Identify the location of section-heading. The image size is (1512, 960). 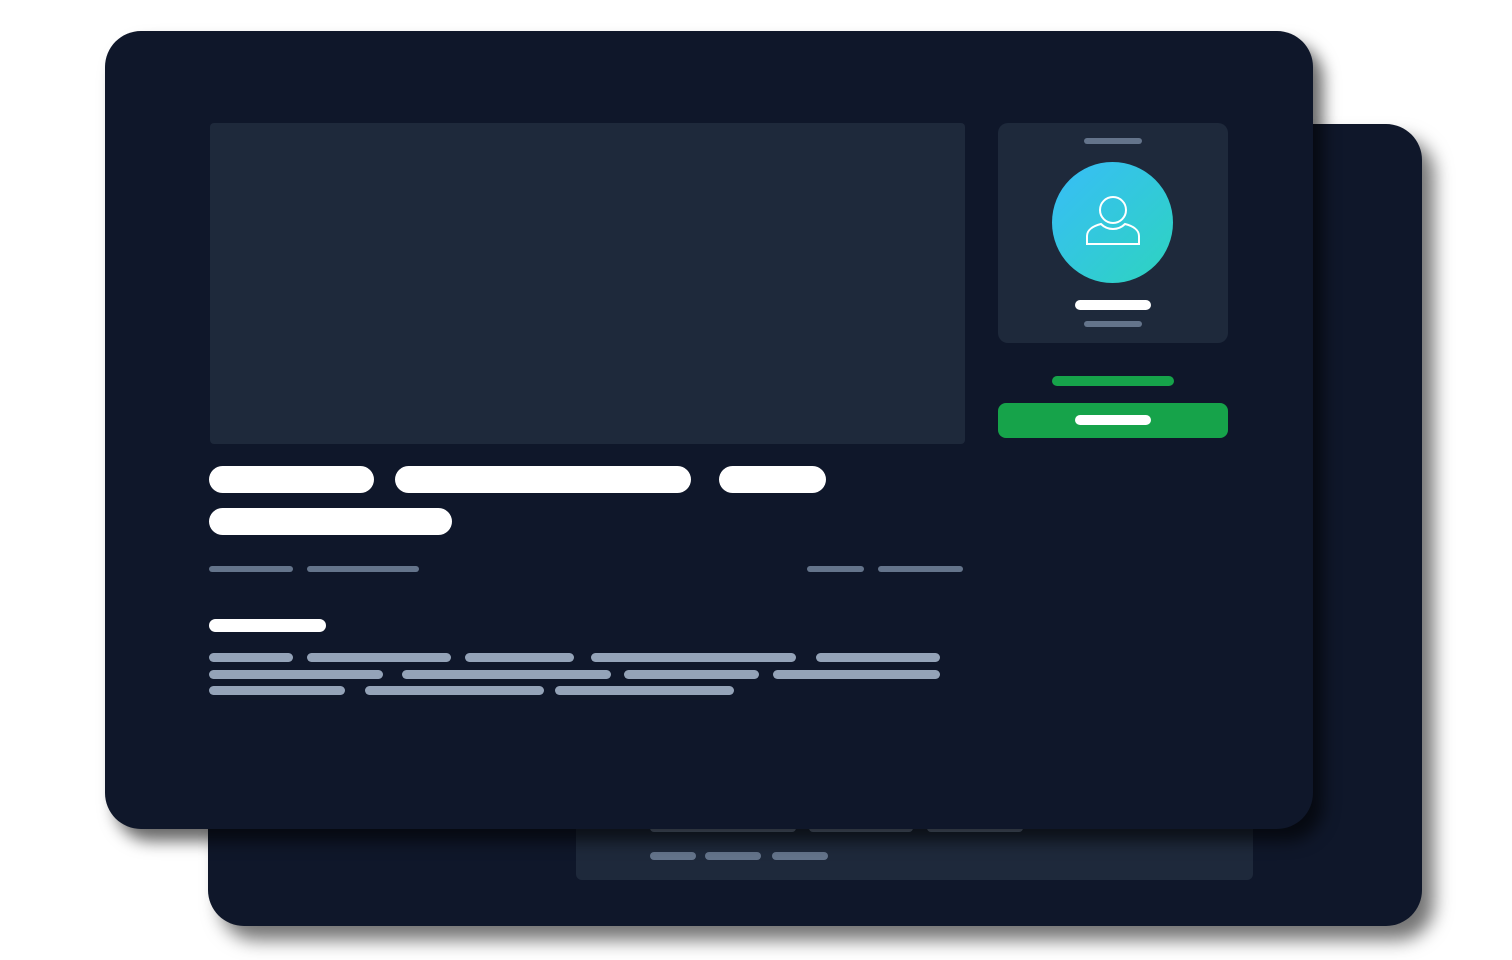
(267, 625).